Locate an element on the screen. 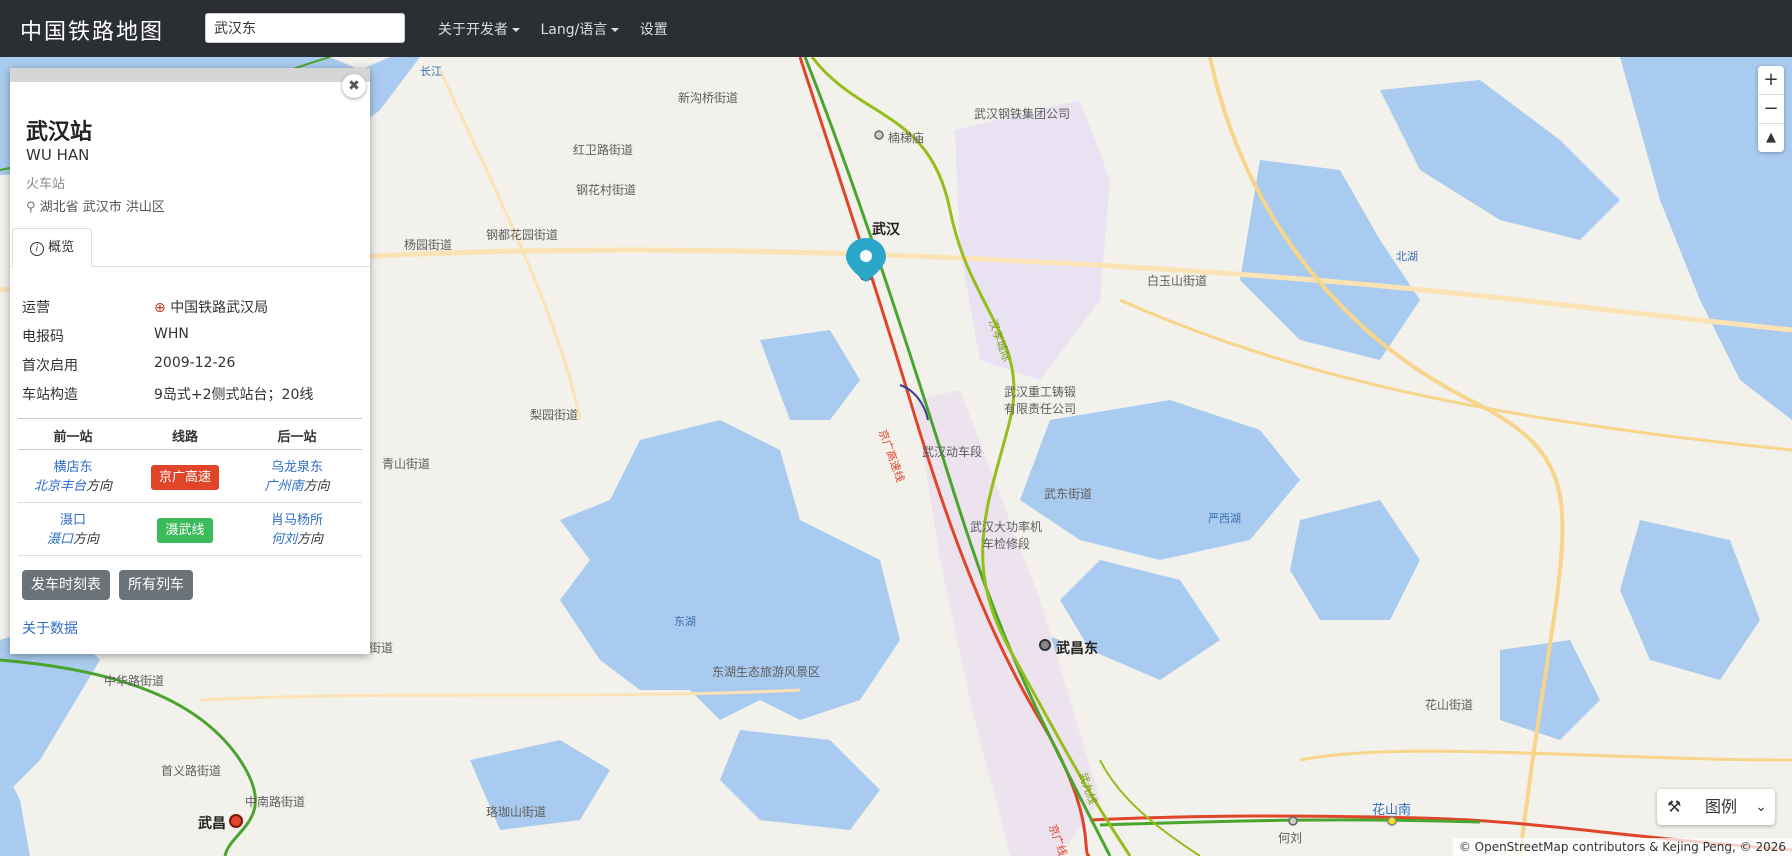 This screenshot has height=856, width=1792. map-label: 武汉重工铸锻有限责任公司 is located at coordinates (1040, 400).